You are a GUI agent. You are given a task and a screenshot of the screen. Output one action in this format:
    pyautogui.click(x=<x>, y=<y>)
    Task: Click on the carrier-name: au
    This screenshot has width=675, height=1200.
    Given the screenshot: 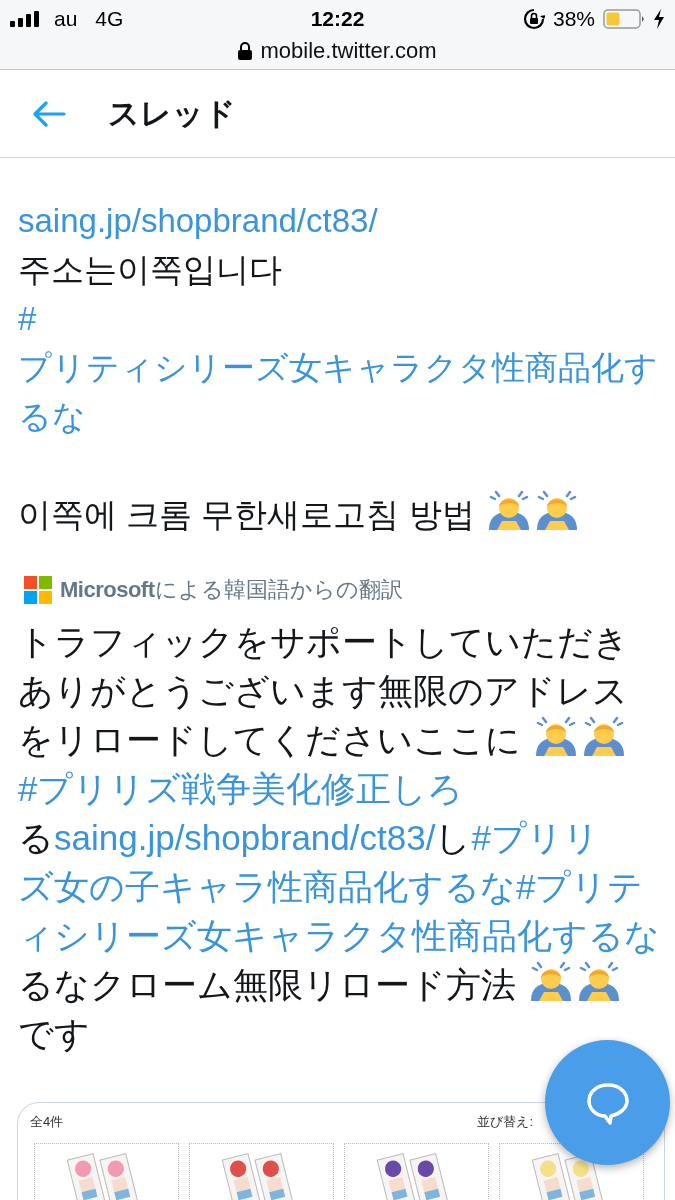 What is the action you would take?
    pyautogui.click(x=66, y=19)
    